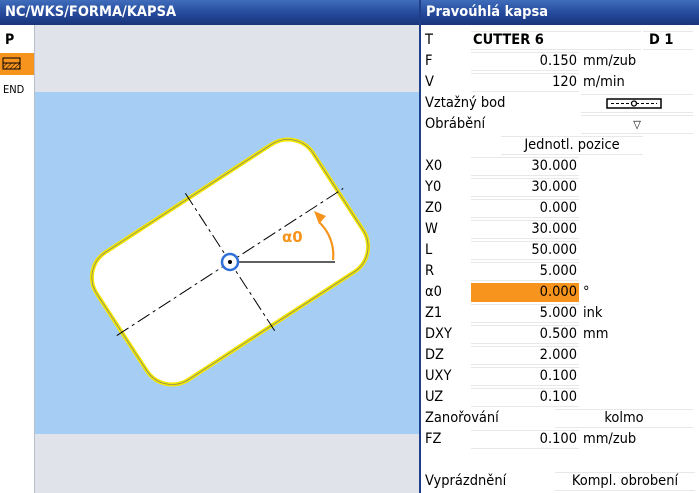 This screenshot has height=493, width=699. I want to click on plunging-selector: kolmo, so click(624, 418).